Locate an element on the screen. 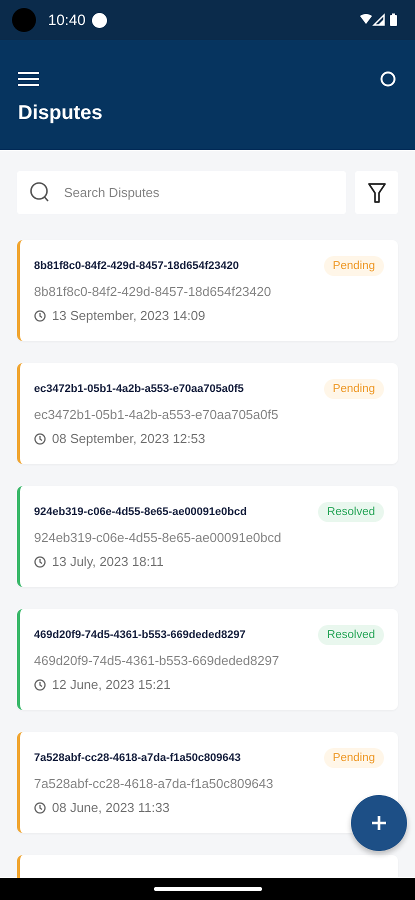  dispute-id: 7a528abf-cc28-4618-a7da-f1a50c809643 is located at coordinates (137, 758).